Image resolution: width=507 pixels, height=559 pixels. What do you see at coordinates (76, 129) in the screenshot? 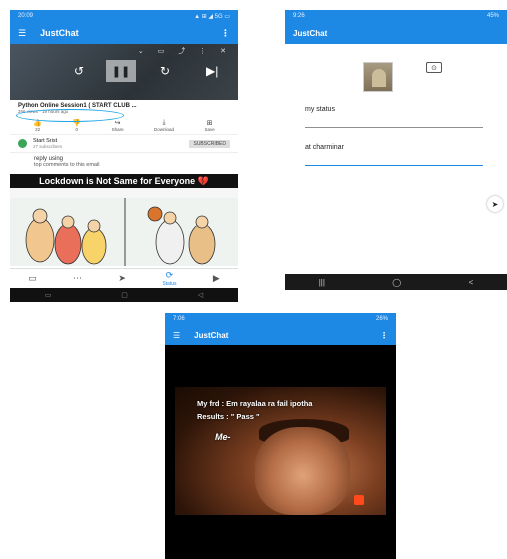
I see `dislike-count: 0` at bounding box center [76, 129].